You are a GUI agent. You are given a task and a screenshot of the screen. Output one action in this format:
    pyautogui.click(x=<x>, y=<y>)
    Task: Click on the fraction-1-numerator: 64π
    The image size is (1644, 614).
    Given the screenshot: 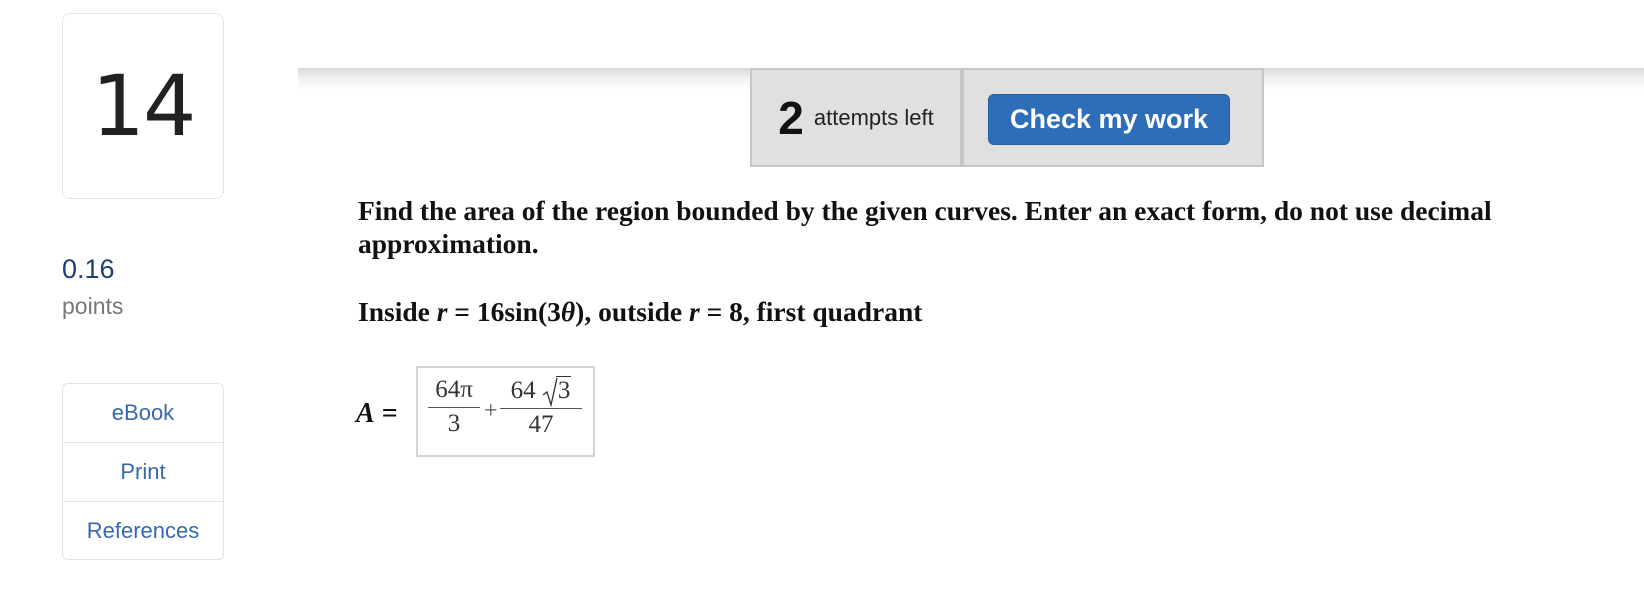 What is the action you would take?
    pyautogui.click(x=454, y=389)
    